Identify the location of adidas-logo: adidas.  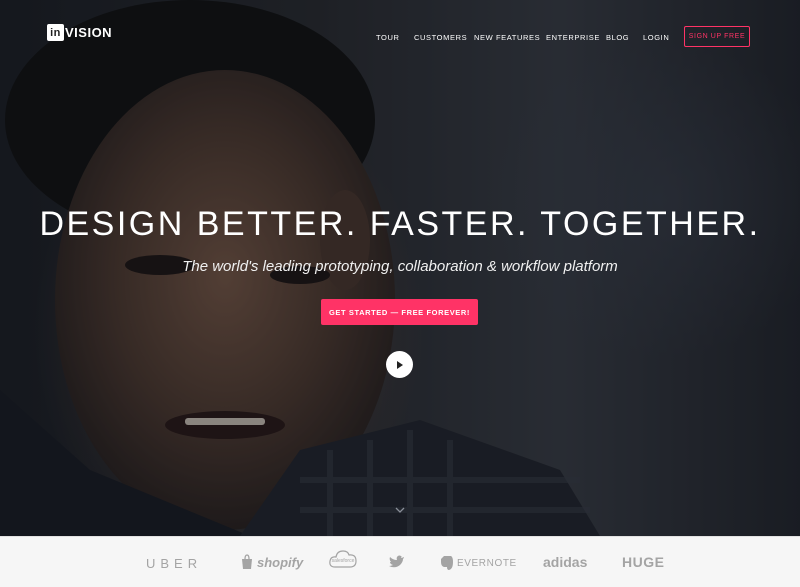
(565, 562).